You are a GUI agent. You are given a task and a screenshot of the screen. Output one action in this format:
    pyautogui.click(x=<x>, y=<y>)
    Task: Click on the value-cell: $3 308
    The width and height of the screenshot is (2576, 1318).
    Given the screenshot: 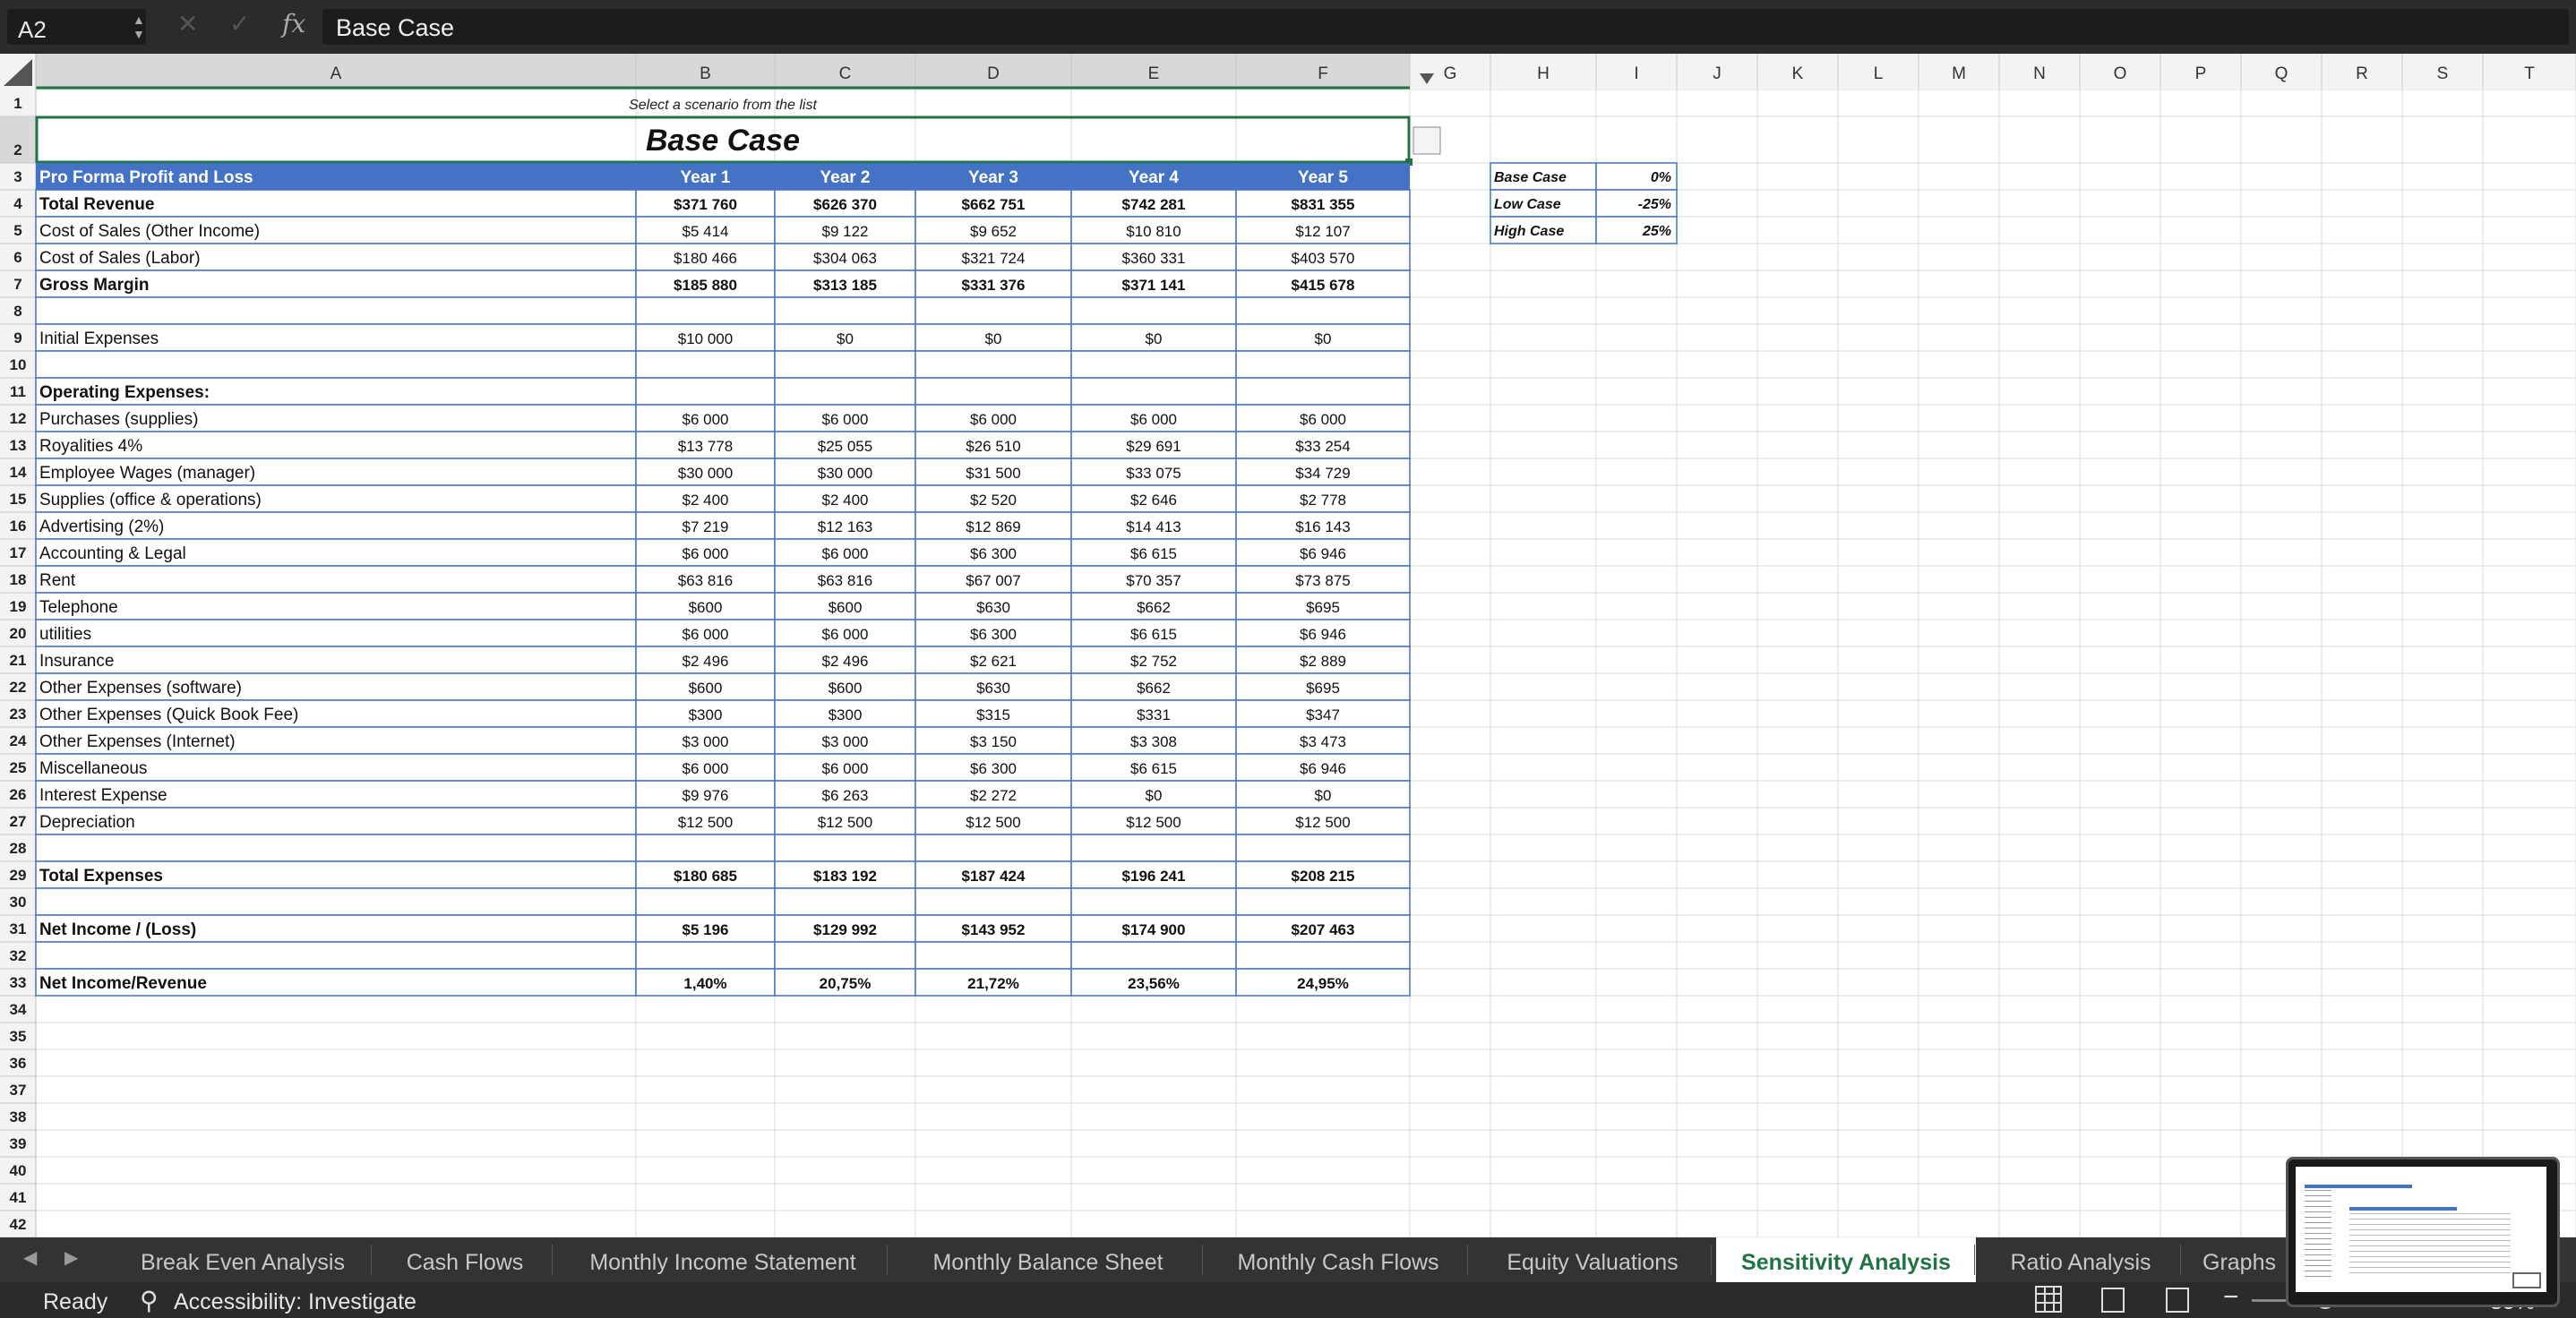 What is the action you would take?
    pyautogui.click(x=1153, y=741)
    